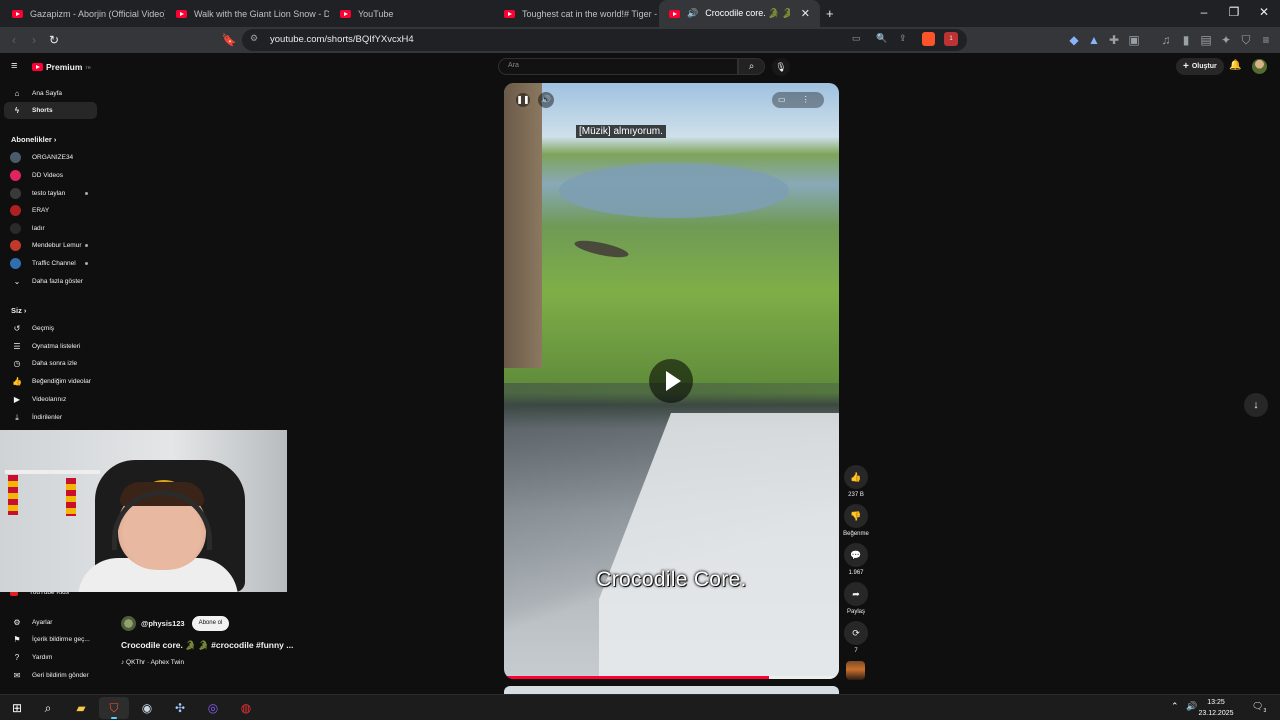 The image size is (1280, 720). What do you see at coordinates (1216, 708) in the screenshot?
I see `taskbar-clock: 13:25 23.12.2025` at bounding box center [1216, 708].